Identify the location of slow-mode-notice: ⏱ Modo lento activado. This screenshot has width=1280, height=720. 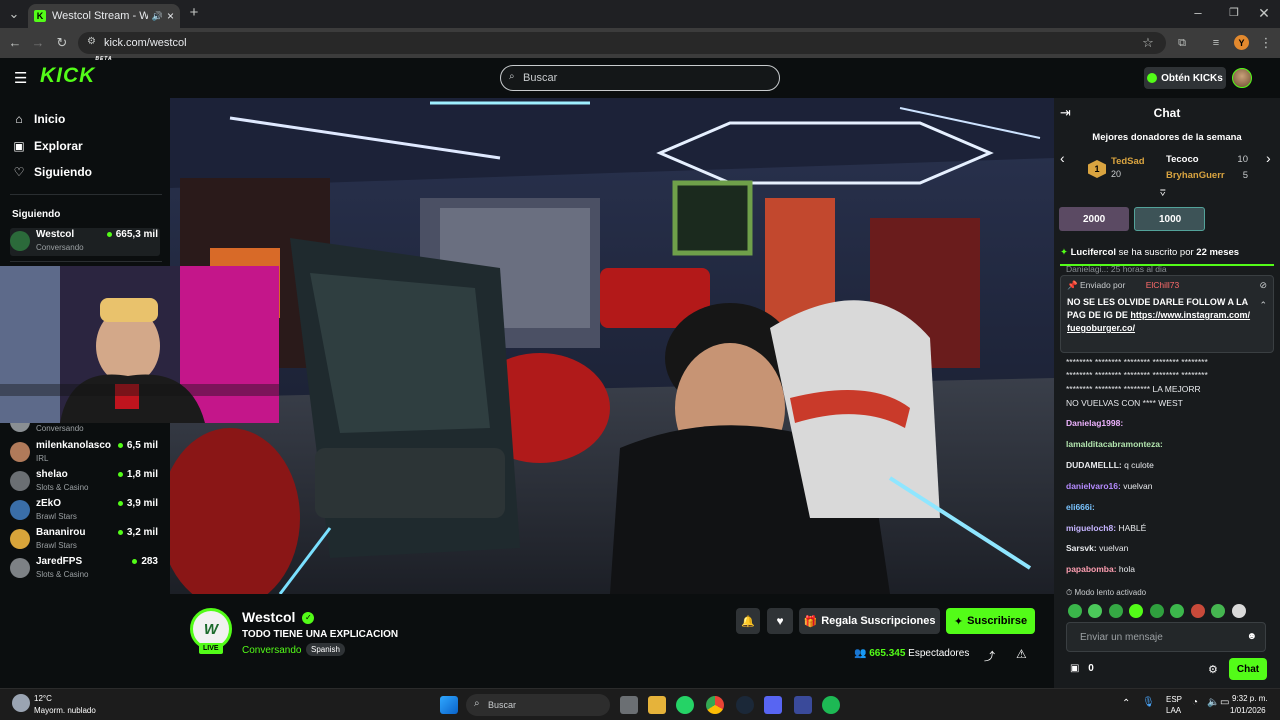
(1106, 593).